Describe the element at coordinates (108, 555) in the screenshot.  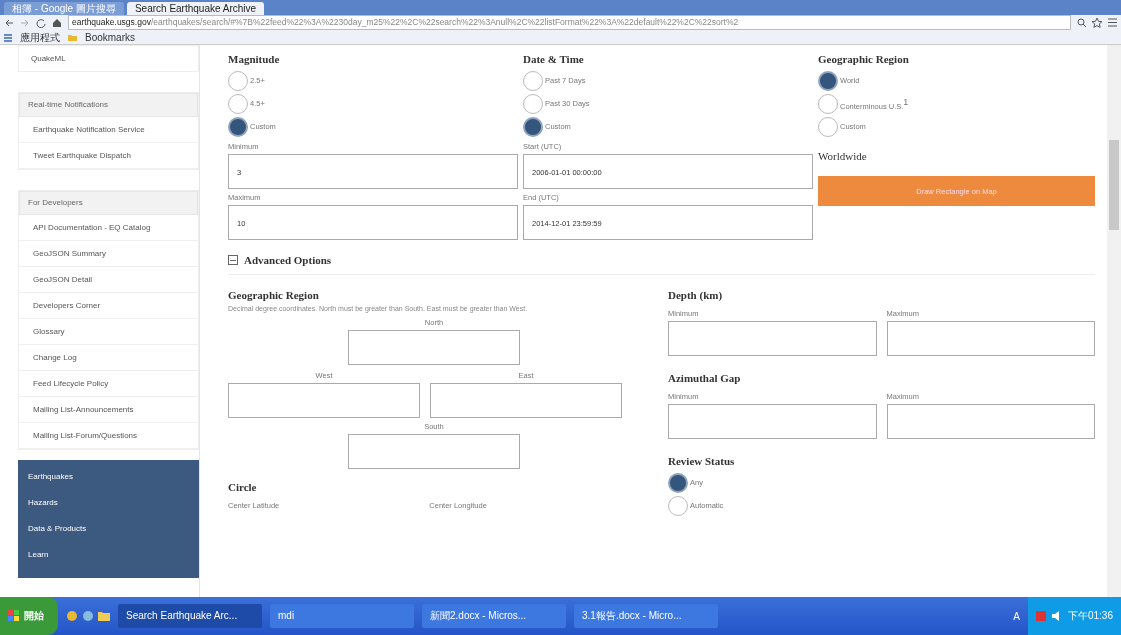
I see `nav-link: Learn` at that location.